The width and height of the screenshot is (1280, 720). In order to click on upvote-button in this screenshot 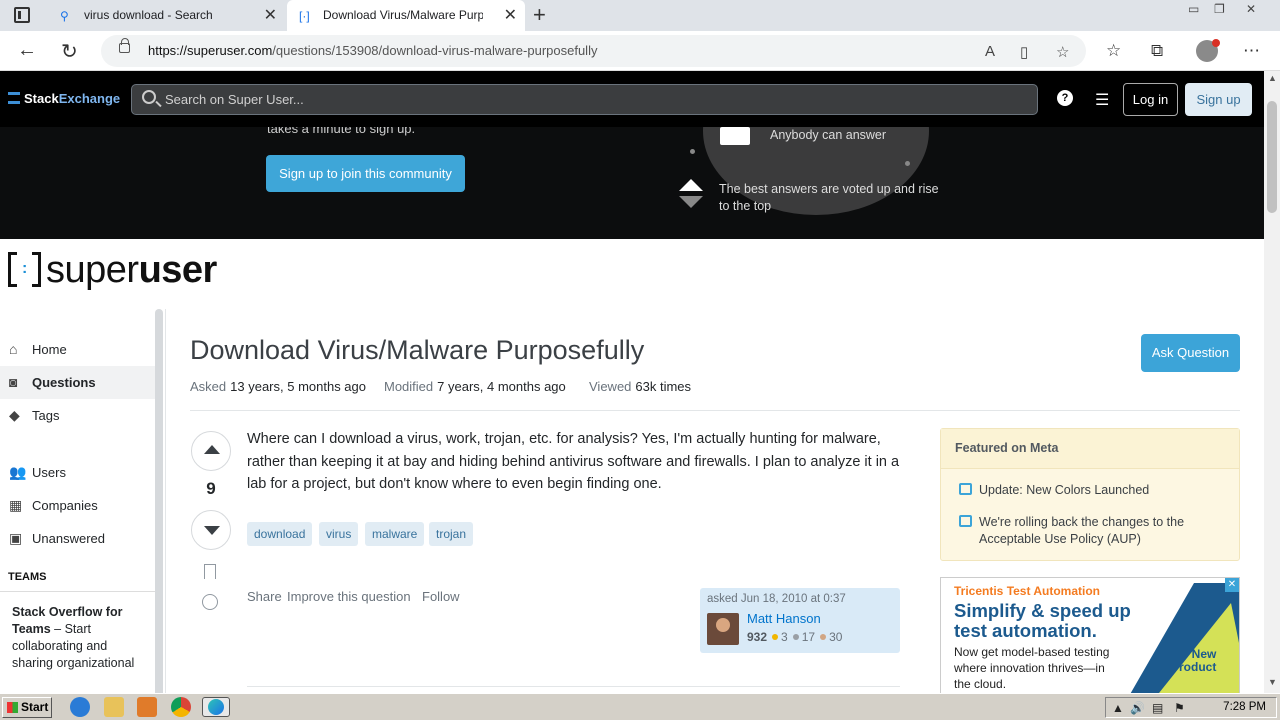, I will do `click(211, 451)`.